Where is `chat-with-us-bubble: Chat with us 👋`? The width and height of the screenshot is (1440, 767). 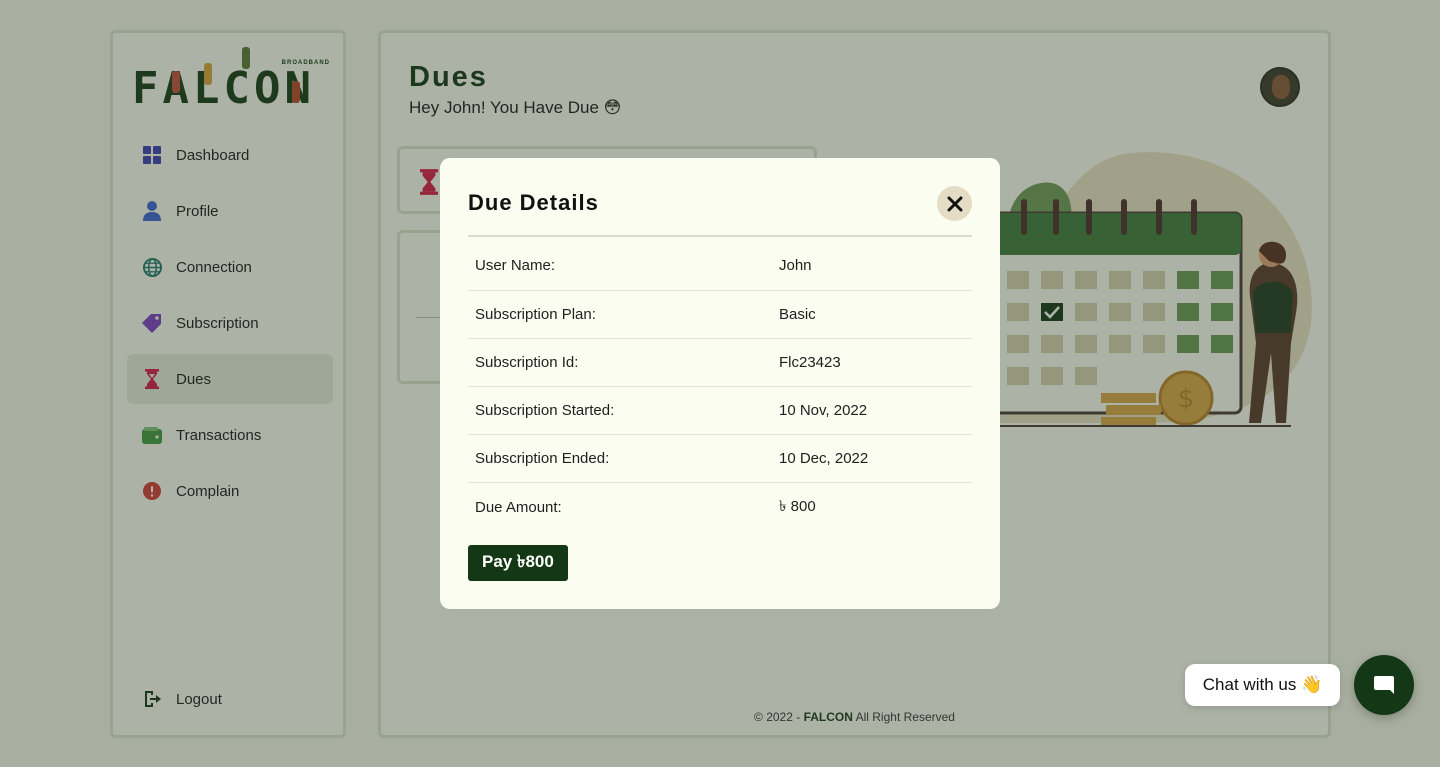 chat-with-us-bubble: Chat with us 👋 is located at coordinates (1262, 685).